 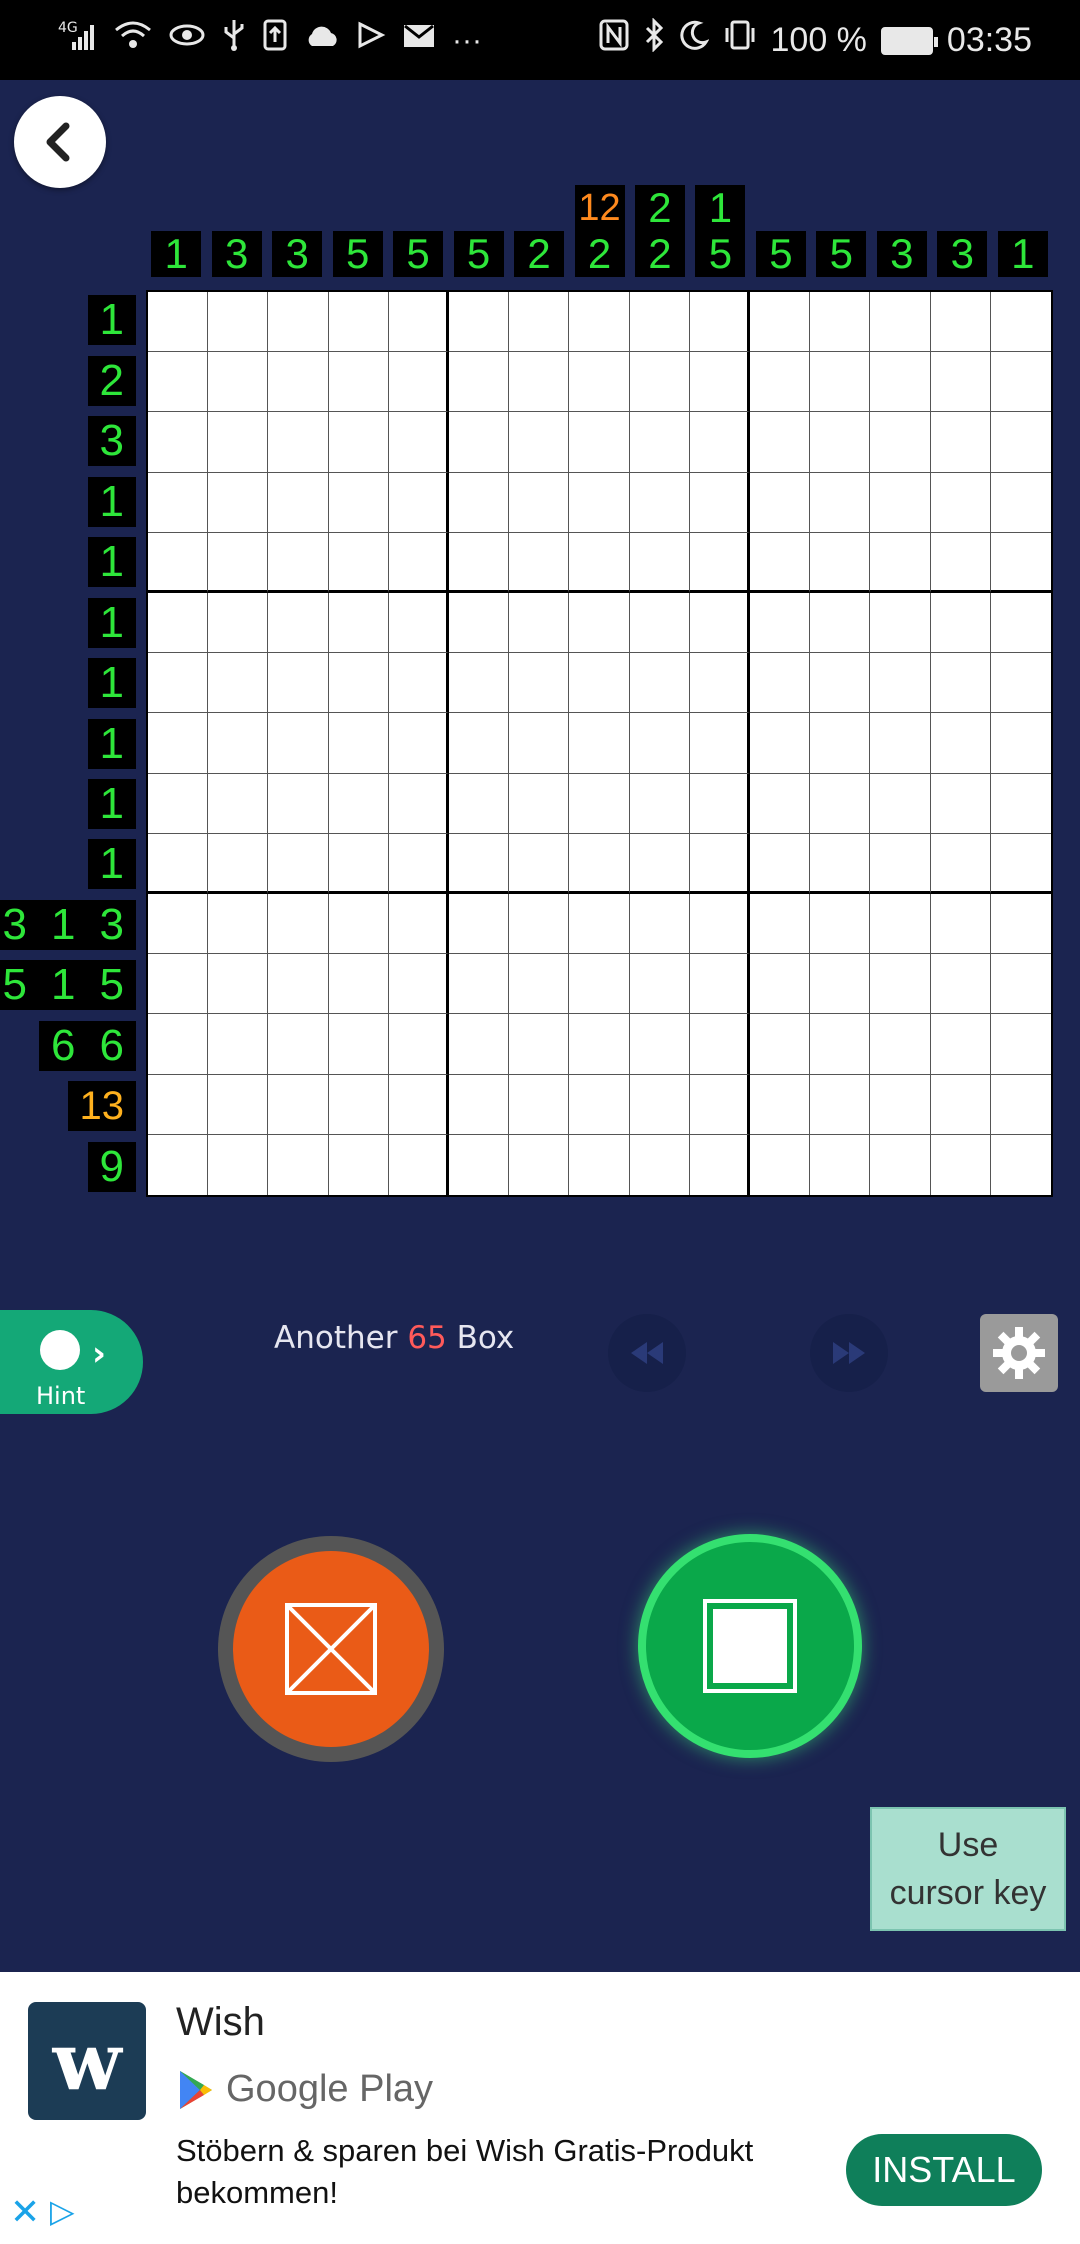 I want to click on fill-mode-button, so click(x=750, y=1646).